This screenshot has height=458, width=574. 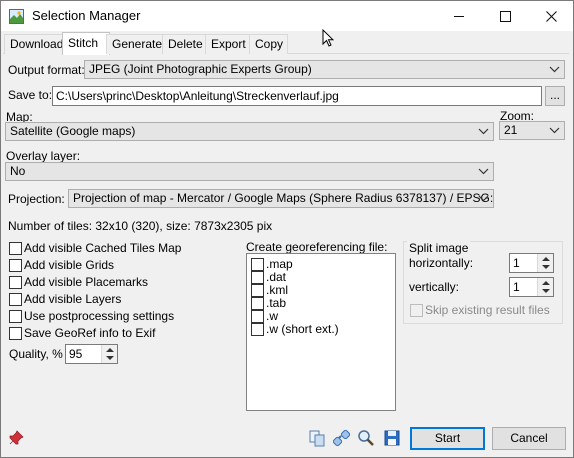 What do you see at coordinates (91, 354) in the screenshot?
I see `quality-spinner: 95` at bounding box center [91, 354].